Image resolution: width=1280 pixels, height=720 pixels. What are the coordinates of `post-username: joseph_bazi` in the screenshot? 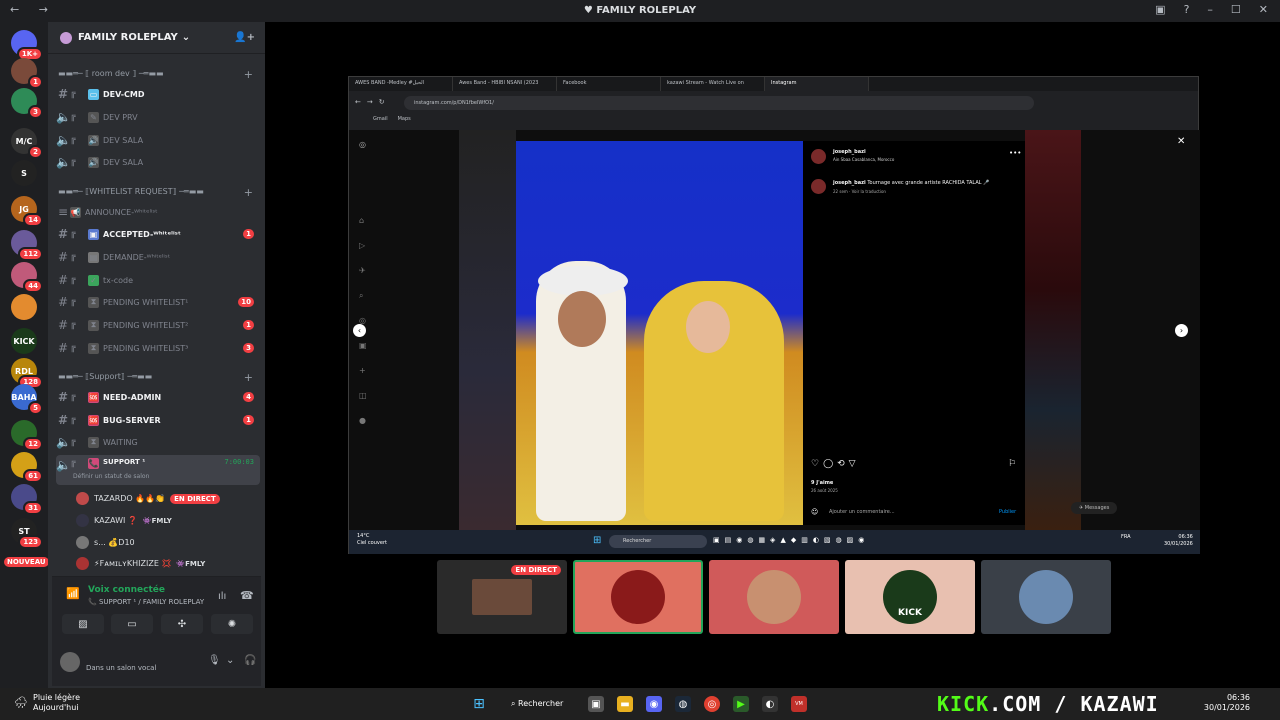 It's located at (849, 152).